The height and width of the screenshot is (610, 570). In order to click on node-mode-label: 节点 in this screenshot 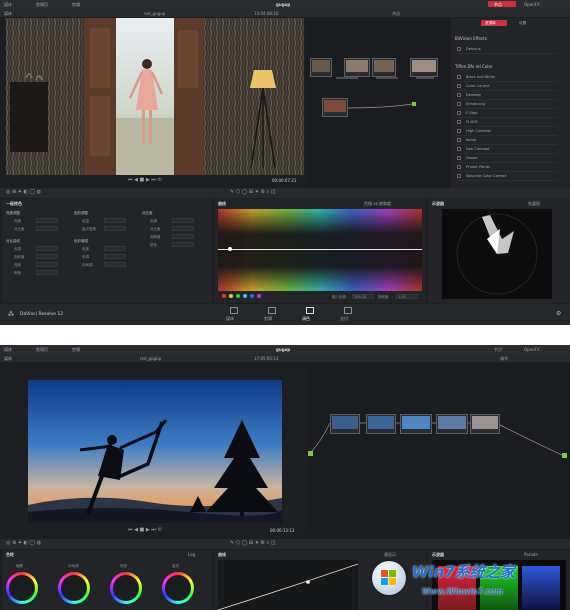, I will do `click(396, 13)`.